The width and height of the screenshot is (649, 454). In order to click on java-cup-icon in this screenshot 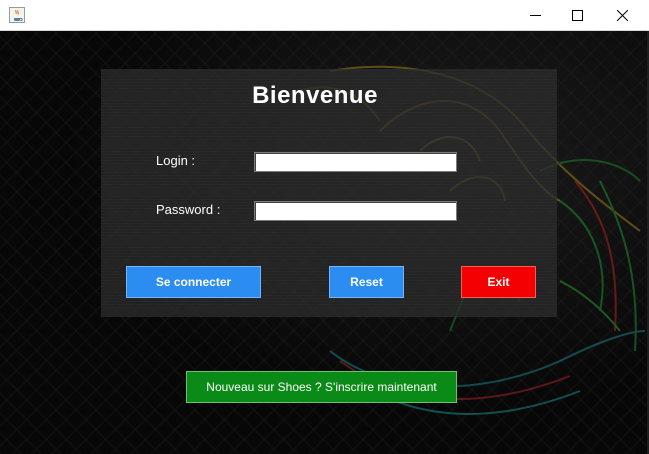, I will do `click(17, 15)`.